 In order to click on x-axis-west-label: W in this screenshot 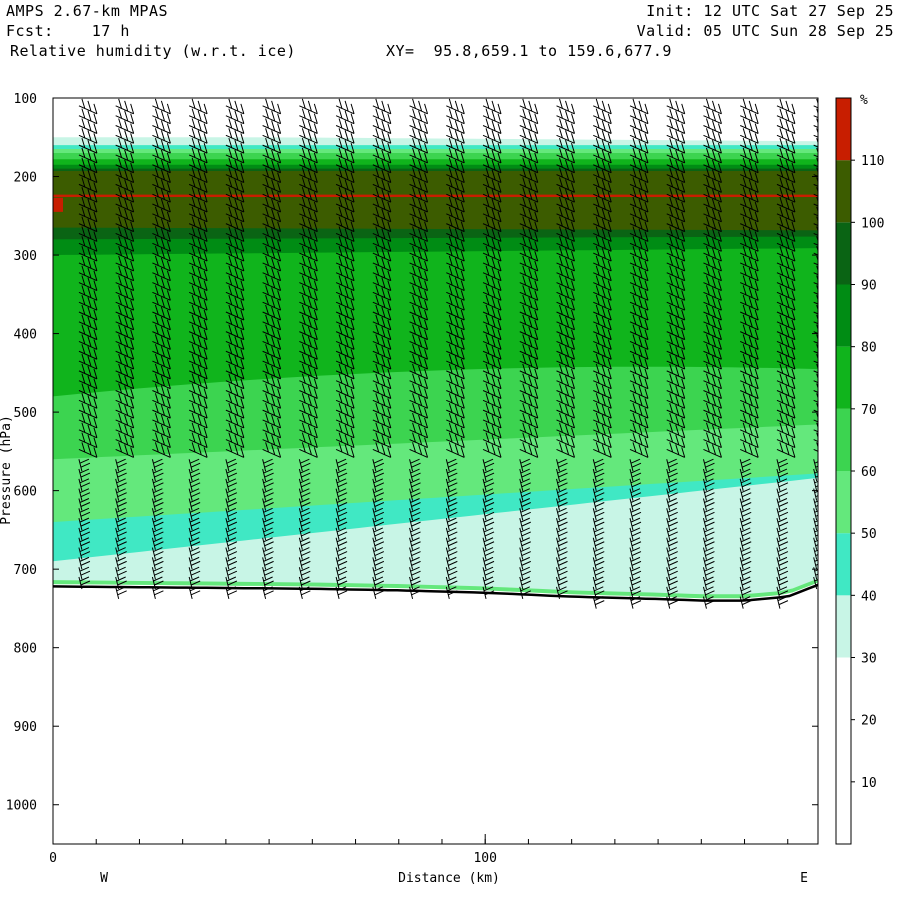, I will do `click(104, 878)`.